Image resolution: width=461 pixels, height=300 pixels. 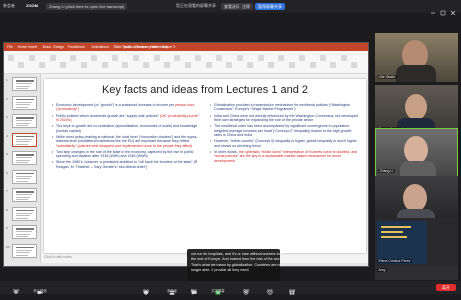 I want to click on record-icon, so click(x=246, y=288).